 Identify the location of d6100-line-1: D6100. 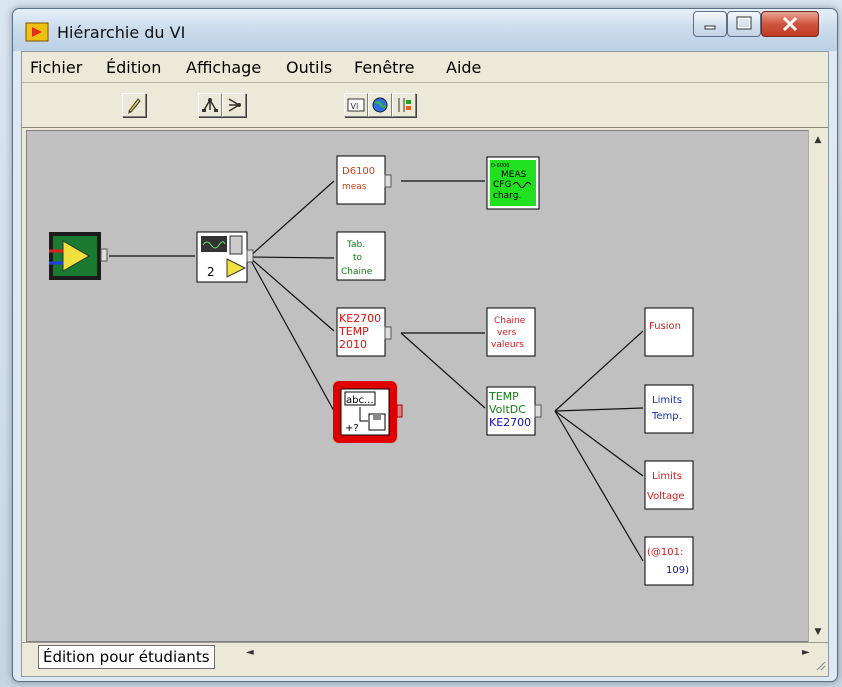
(358, 171).